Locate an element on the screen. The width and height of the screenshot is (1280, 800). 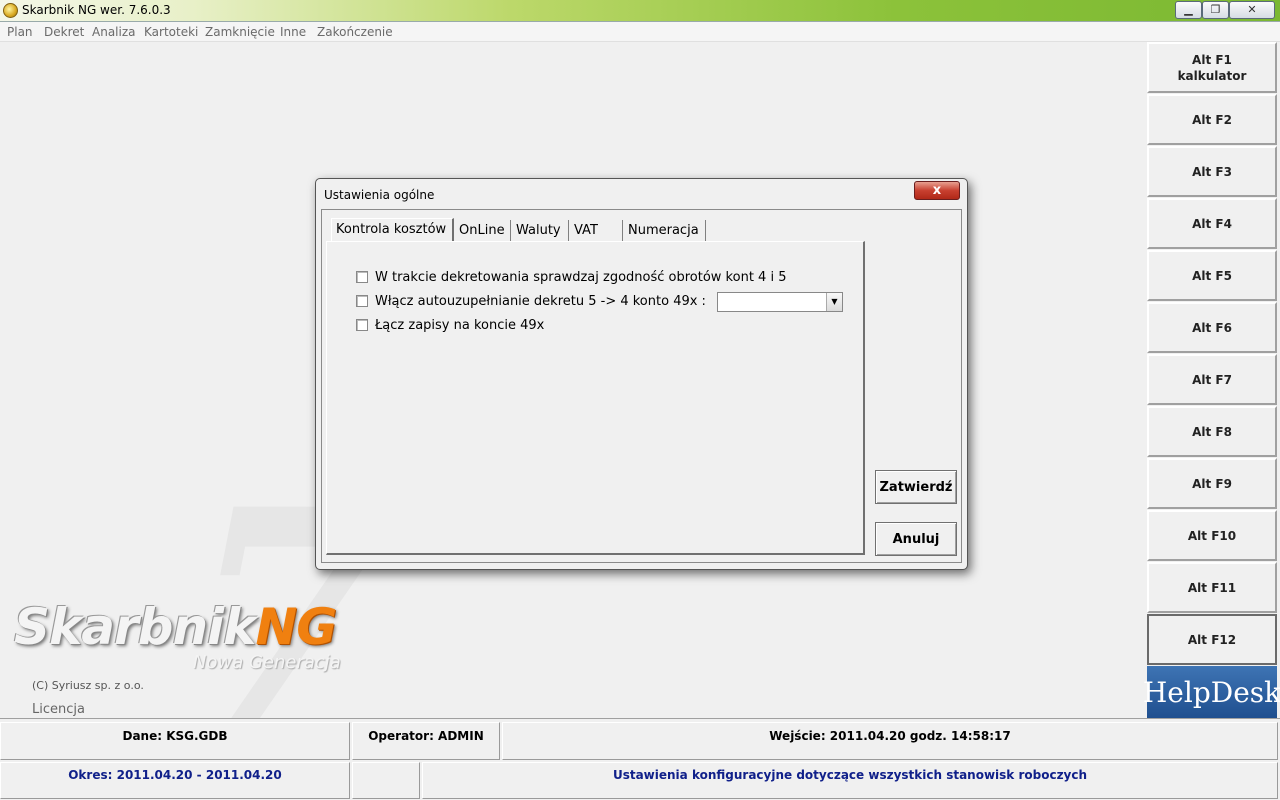
alt-f1-button: Alt F1 kalkulator is located at coordinates (1212, 67).